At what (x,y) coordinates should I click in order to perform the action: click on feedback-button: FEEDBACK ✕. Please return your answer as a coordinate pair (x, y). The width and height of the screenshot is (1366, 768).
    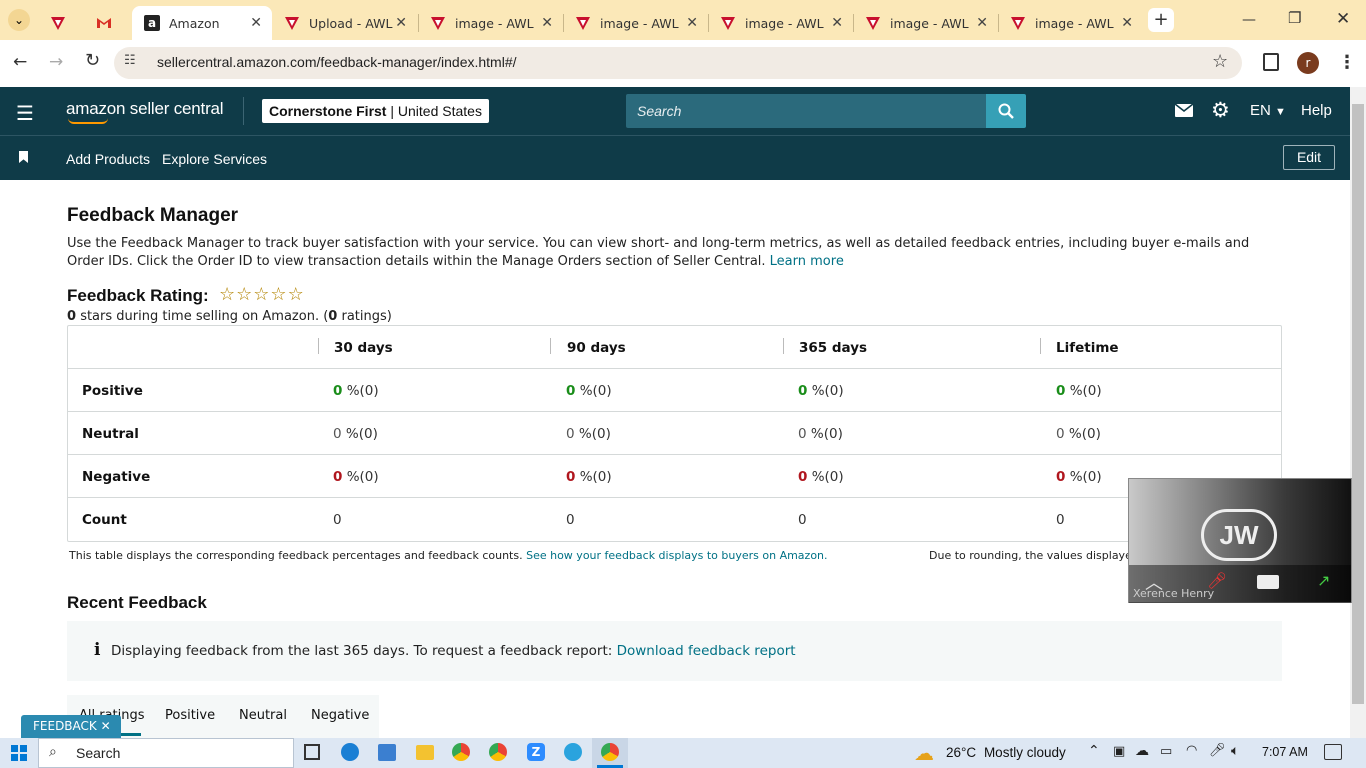
    Looking at the image, I should click on (71, 726).